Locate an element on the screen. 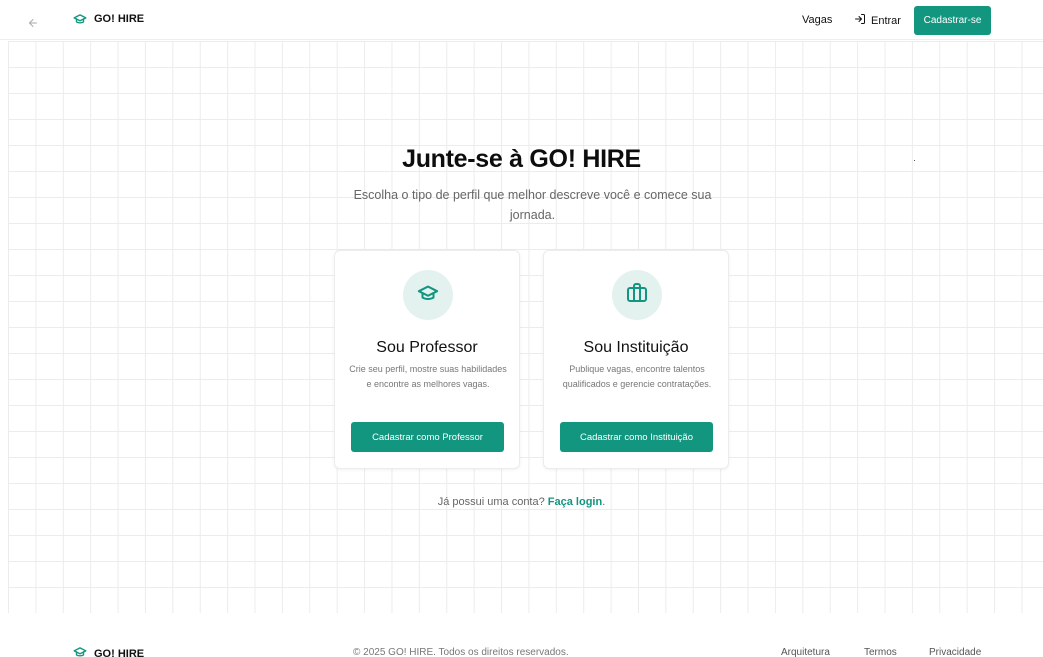 This screenshot has width=1043, height=657. footer-brand-name: GO! HIRE is located at coordinates (119, 652).